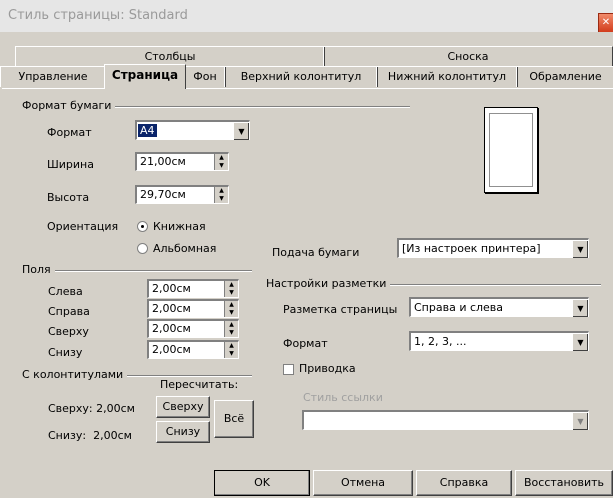 Image resolution: width=613 pixels, height=498 pixels. I want to click on close-icon: ✕, so click(605, 23).